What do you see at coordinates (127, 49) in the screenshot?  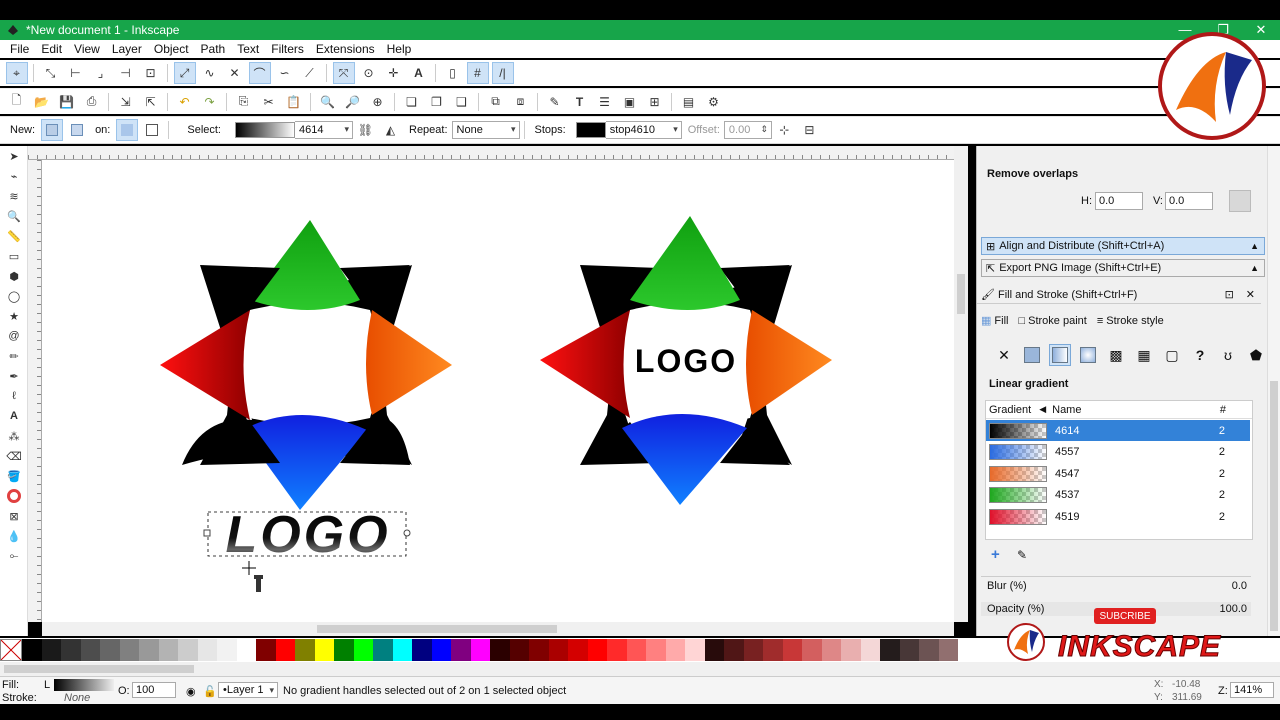 I see `menu-layer: Layer` at bounding box center [127, 49].